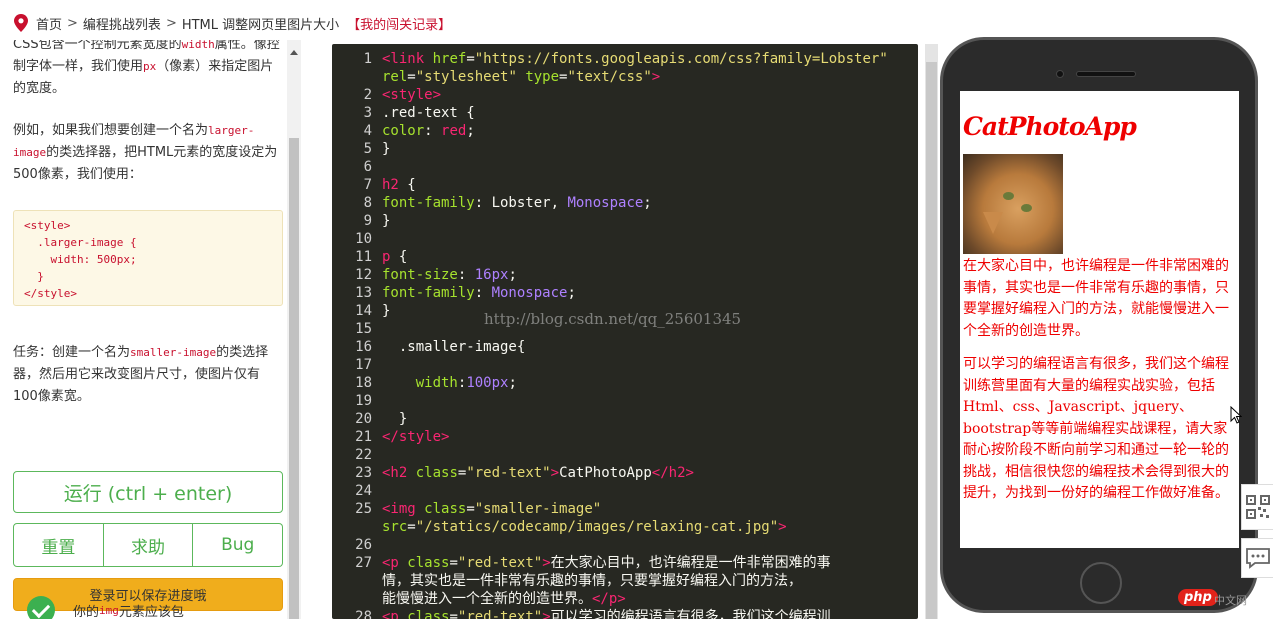 The image size is (1273, 619). What do you see at coordinates (80, 259) in the screenshot?
I see `code-example-line: width: 500px;` at bounding box center [80, 259].